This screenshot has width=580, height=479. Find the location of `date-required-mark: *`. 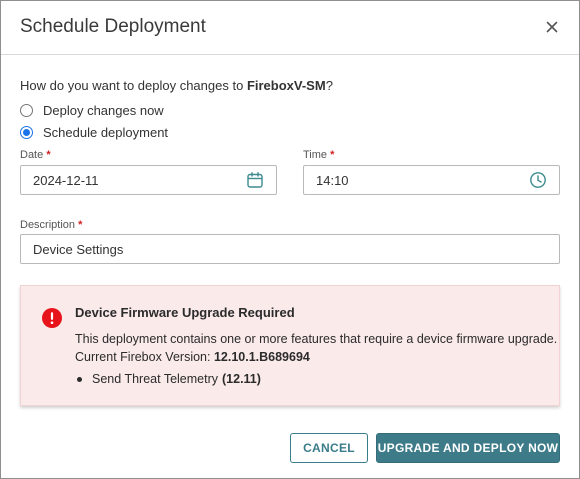

date-required-mark: * is located at coordinates (48, 155).